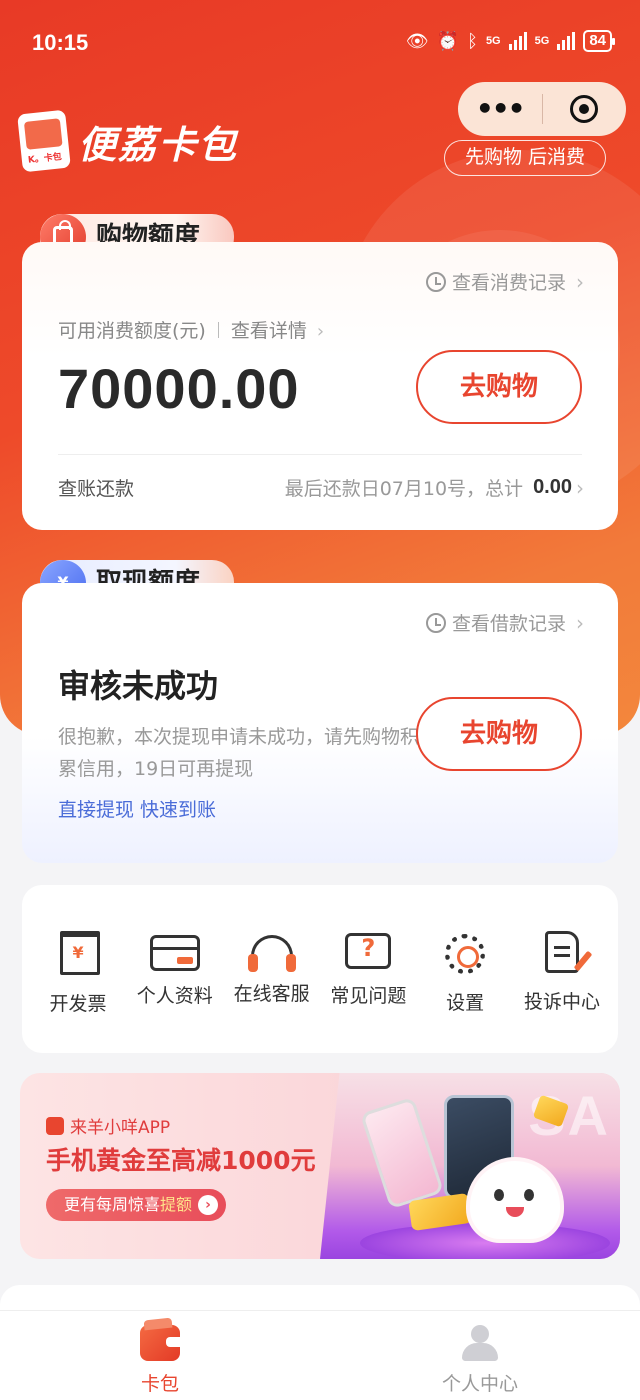  What do you see at coordinates (174, 996) in the screenshot?
I see `menu-item-label: 个人资料` at bounding box center [174, 996].